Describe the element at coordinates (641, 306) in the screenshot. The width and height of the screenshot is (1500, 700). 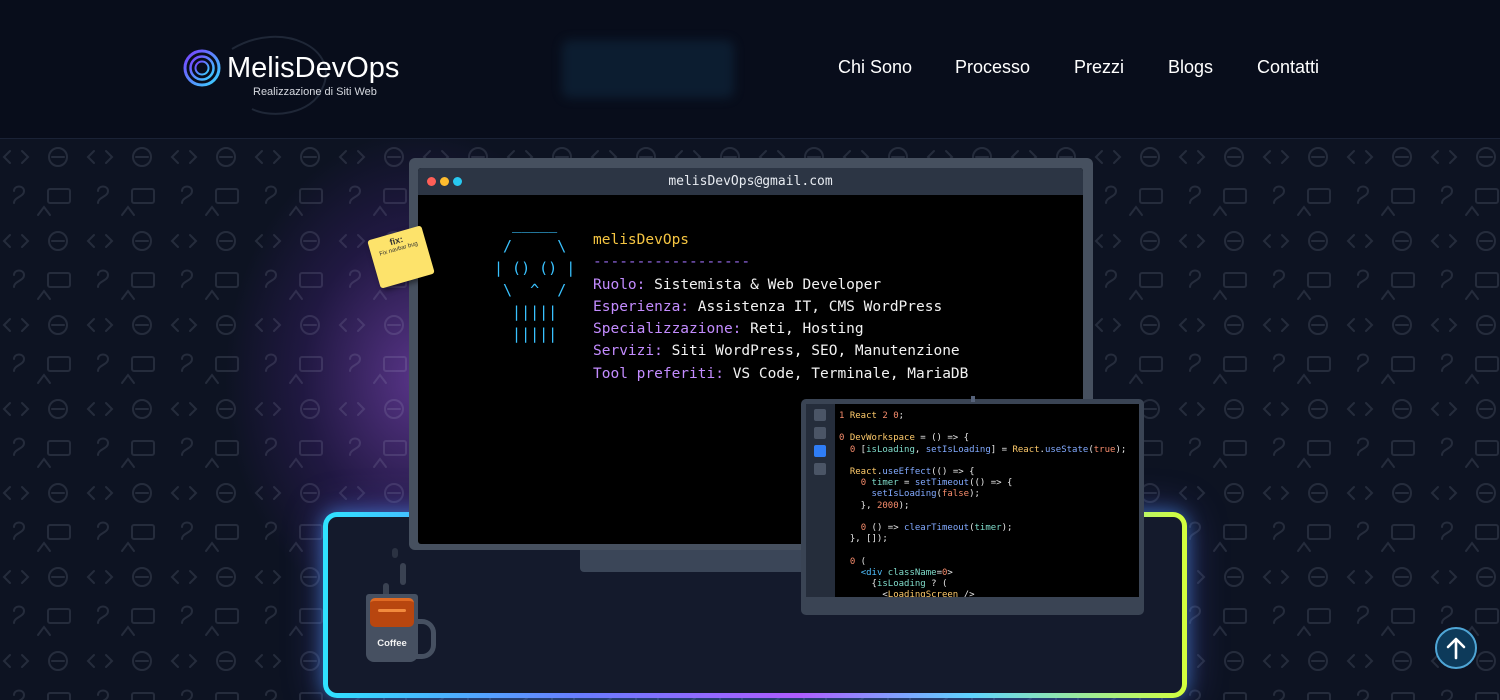
I see `info-key: Esperienza:` at that location.